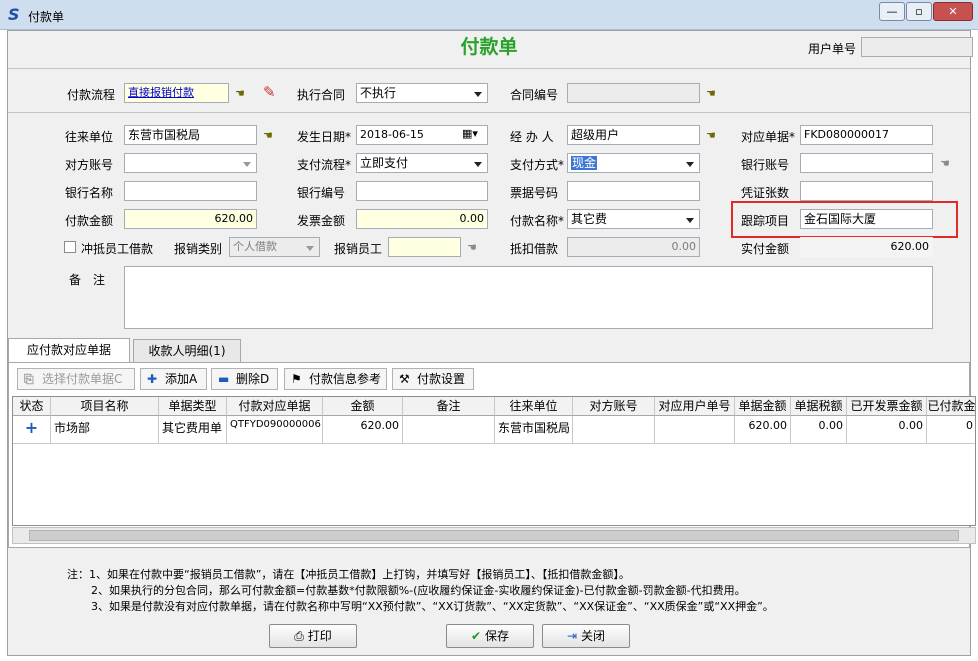 The height and width of the screenshot is (661, 978). Describe the element at coordinates (476, 636) in the screenshot. I see `checkmark-icon: ✔` at that location.